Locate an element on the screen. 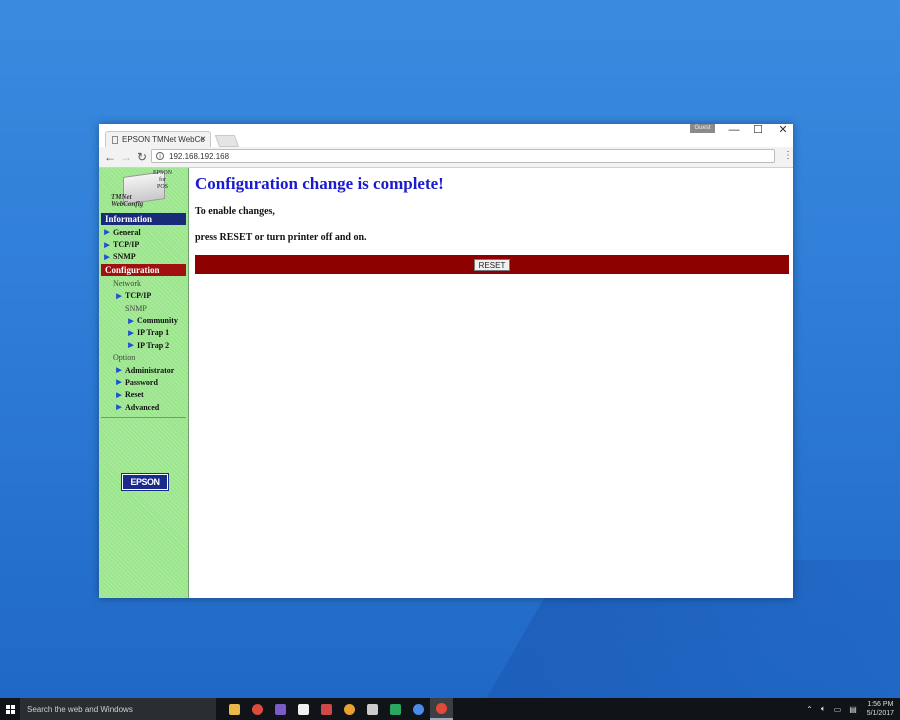  sidebar-item-general: ▶ General is located at coordinates (143, 232).